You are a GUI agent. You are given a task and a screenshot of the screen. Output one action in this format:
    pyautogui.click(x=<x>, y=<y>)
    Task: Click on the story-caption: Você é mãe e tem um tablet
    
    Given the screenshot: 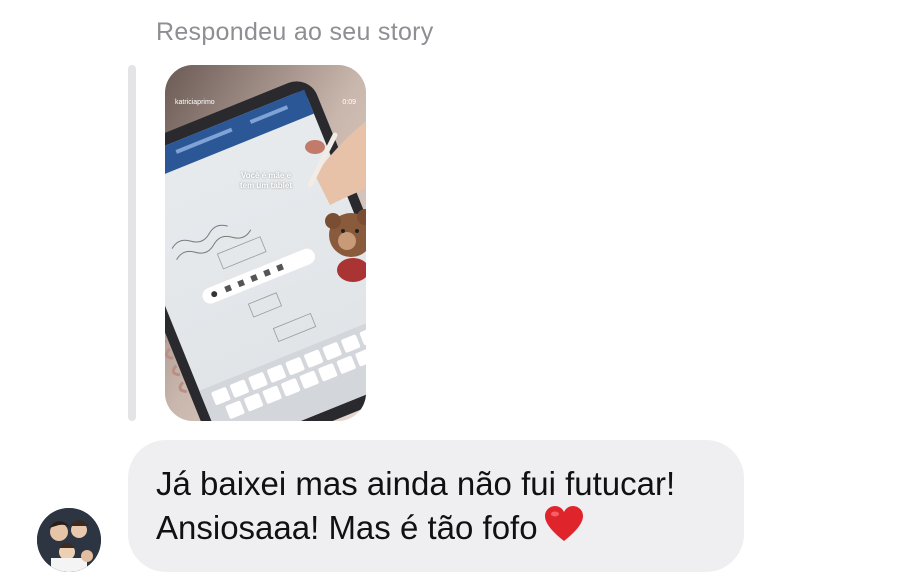 What is the action you would take?
    pyautogui.click(x=266, y=181)
    